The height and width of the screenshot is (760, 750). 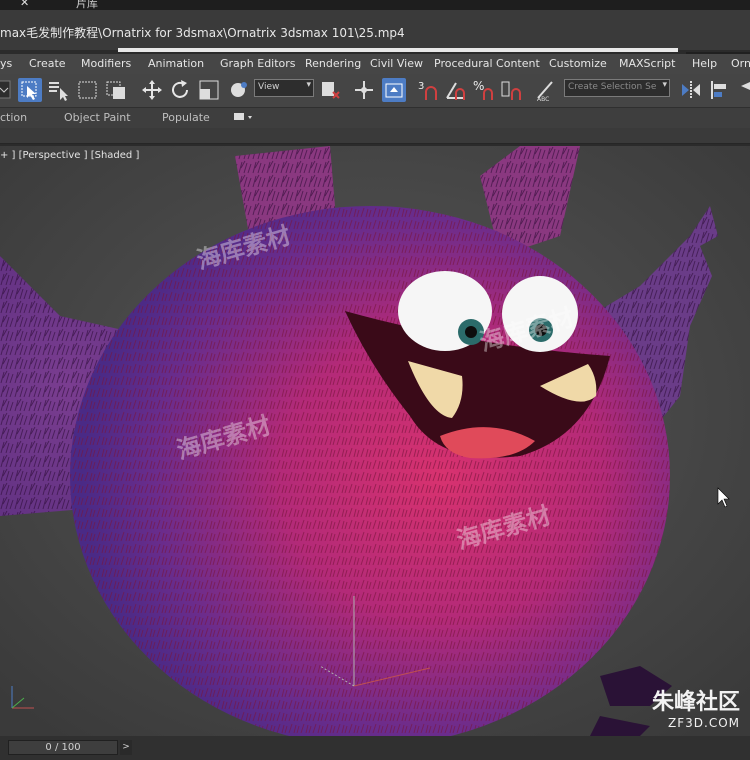 What do you see at coordinates (30, 90) in the screenshot?
I see `select-object-button` at bounding box center [30, 90].